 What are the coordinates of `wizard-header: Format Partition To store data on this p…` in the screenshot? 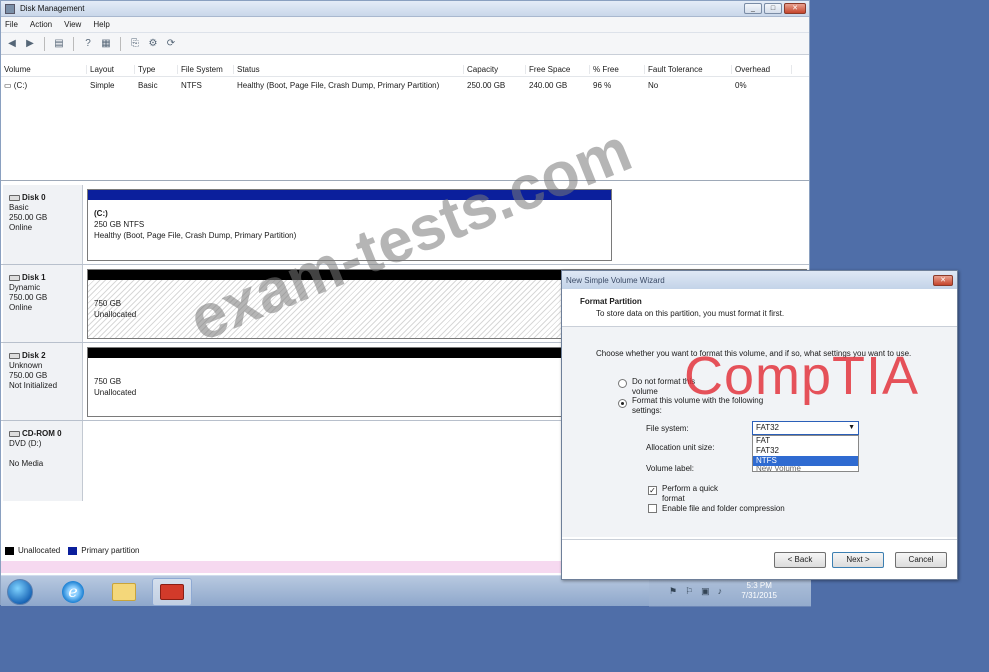 It's located at (759, 308).